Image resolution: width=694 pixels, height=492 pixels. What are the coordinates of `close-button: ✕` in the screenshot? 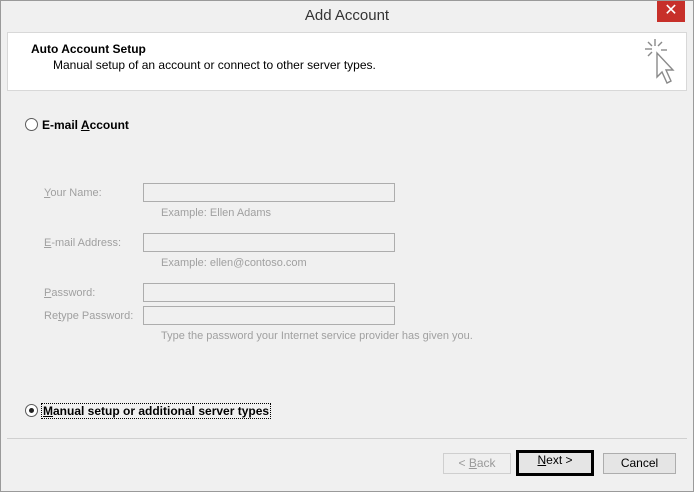 It's located at (671, 11).